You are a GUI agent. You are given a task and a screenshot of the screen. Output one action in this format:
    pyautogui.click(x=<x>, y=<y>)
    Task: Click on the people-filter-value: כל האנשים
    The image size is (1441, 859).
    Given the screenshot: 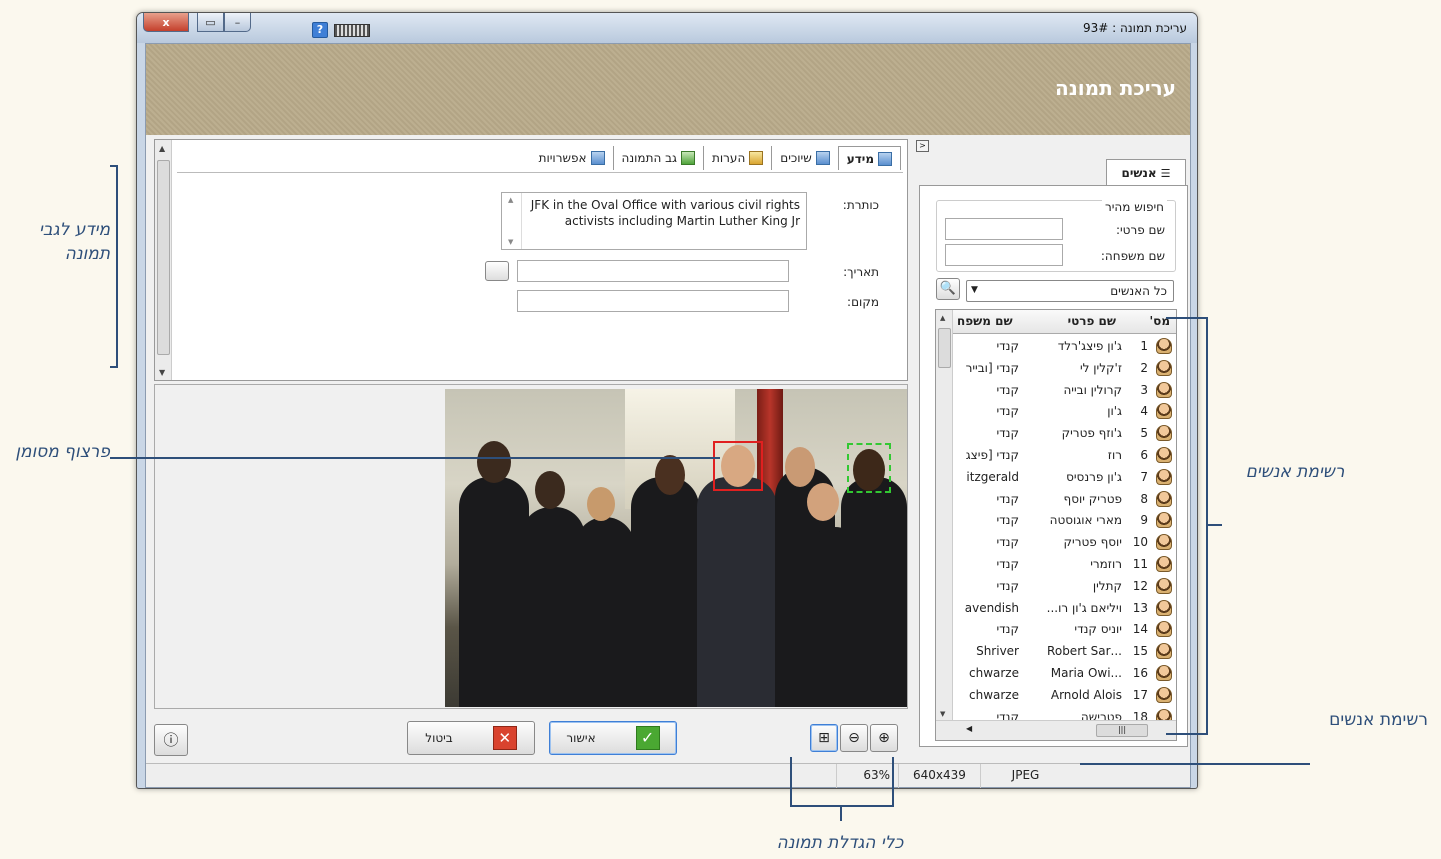 What is the action you would take?
    pyautogui.click(x=1138, y=291)
    